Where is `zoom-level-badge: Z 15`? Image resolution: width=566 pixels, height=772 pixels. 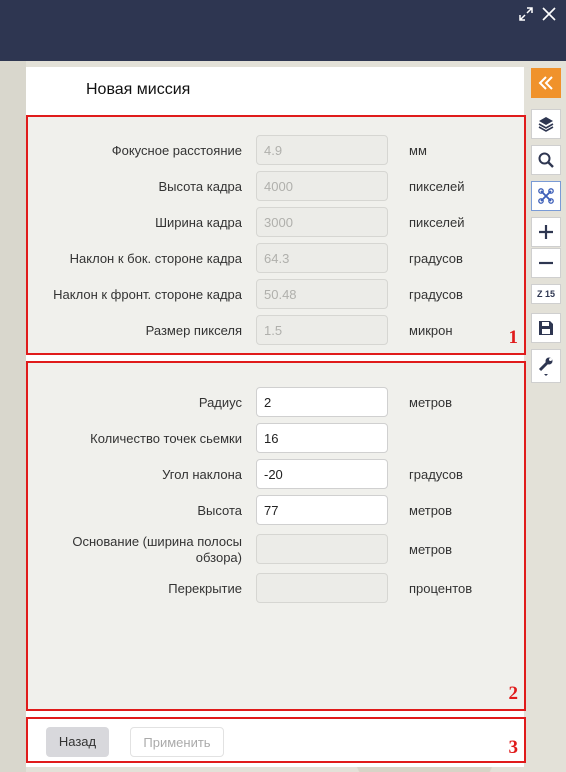 zoom-level-badge: Z 15 is located at coordinates (546, 294).